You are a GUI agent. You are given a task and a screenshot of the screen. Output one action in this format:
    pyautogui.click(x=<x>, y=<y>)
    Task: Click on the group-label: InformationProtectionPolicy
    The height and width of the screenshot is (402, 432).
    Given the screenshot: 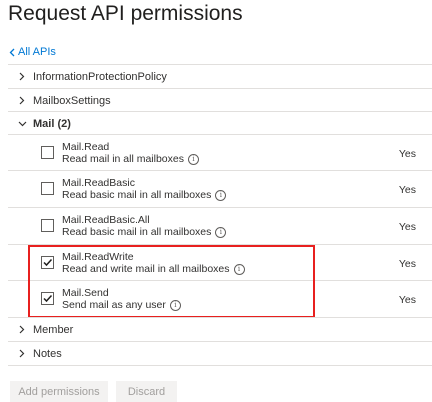 What is the action you would take?
    pyautogui.click(x=100, y=76)
    